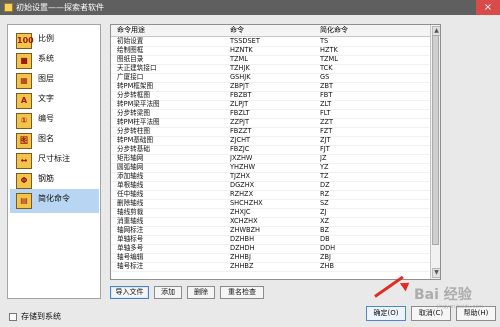 The width and height of the screenshot is (500, 327). I want to click on cell-short-command: FJT, so click(325, 149).